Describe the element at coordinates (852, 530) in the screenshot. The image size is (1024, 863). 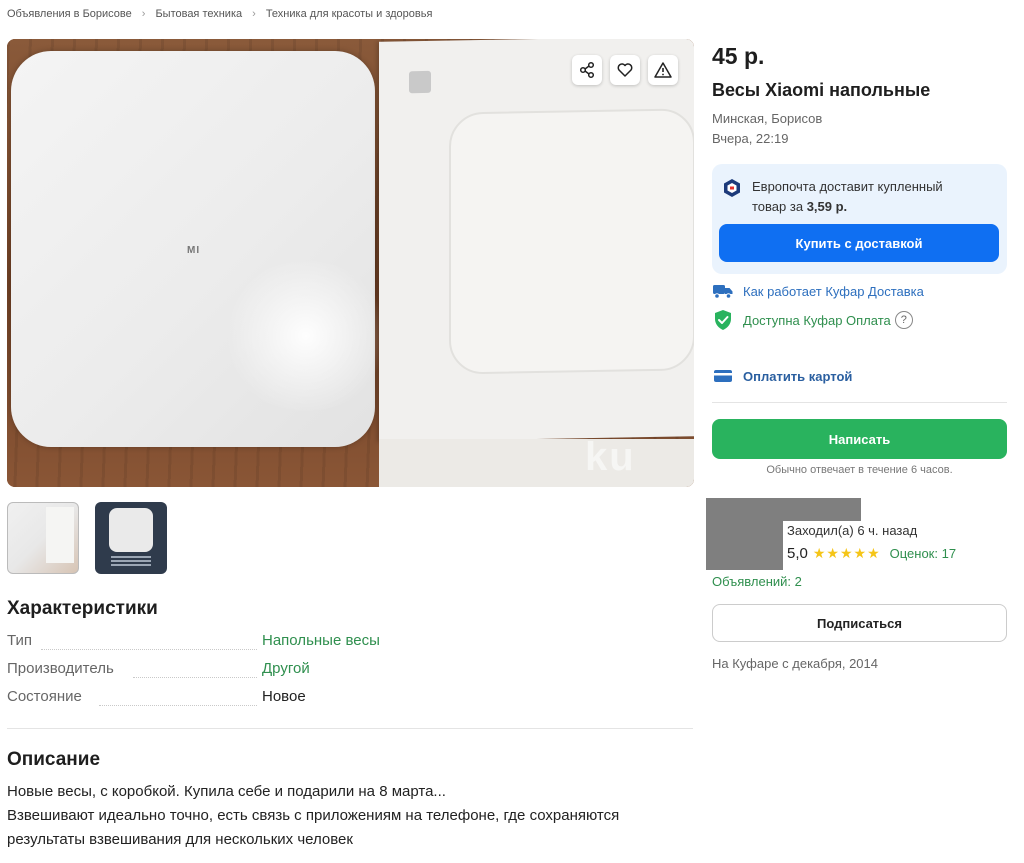
I see `seller-last-seen: Заходил(а) 6 ч. назад` at that location.